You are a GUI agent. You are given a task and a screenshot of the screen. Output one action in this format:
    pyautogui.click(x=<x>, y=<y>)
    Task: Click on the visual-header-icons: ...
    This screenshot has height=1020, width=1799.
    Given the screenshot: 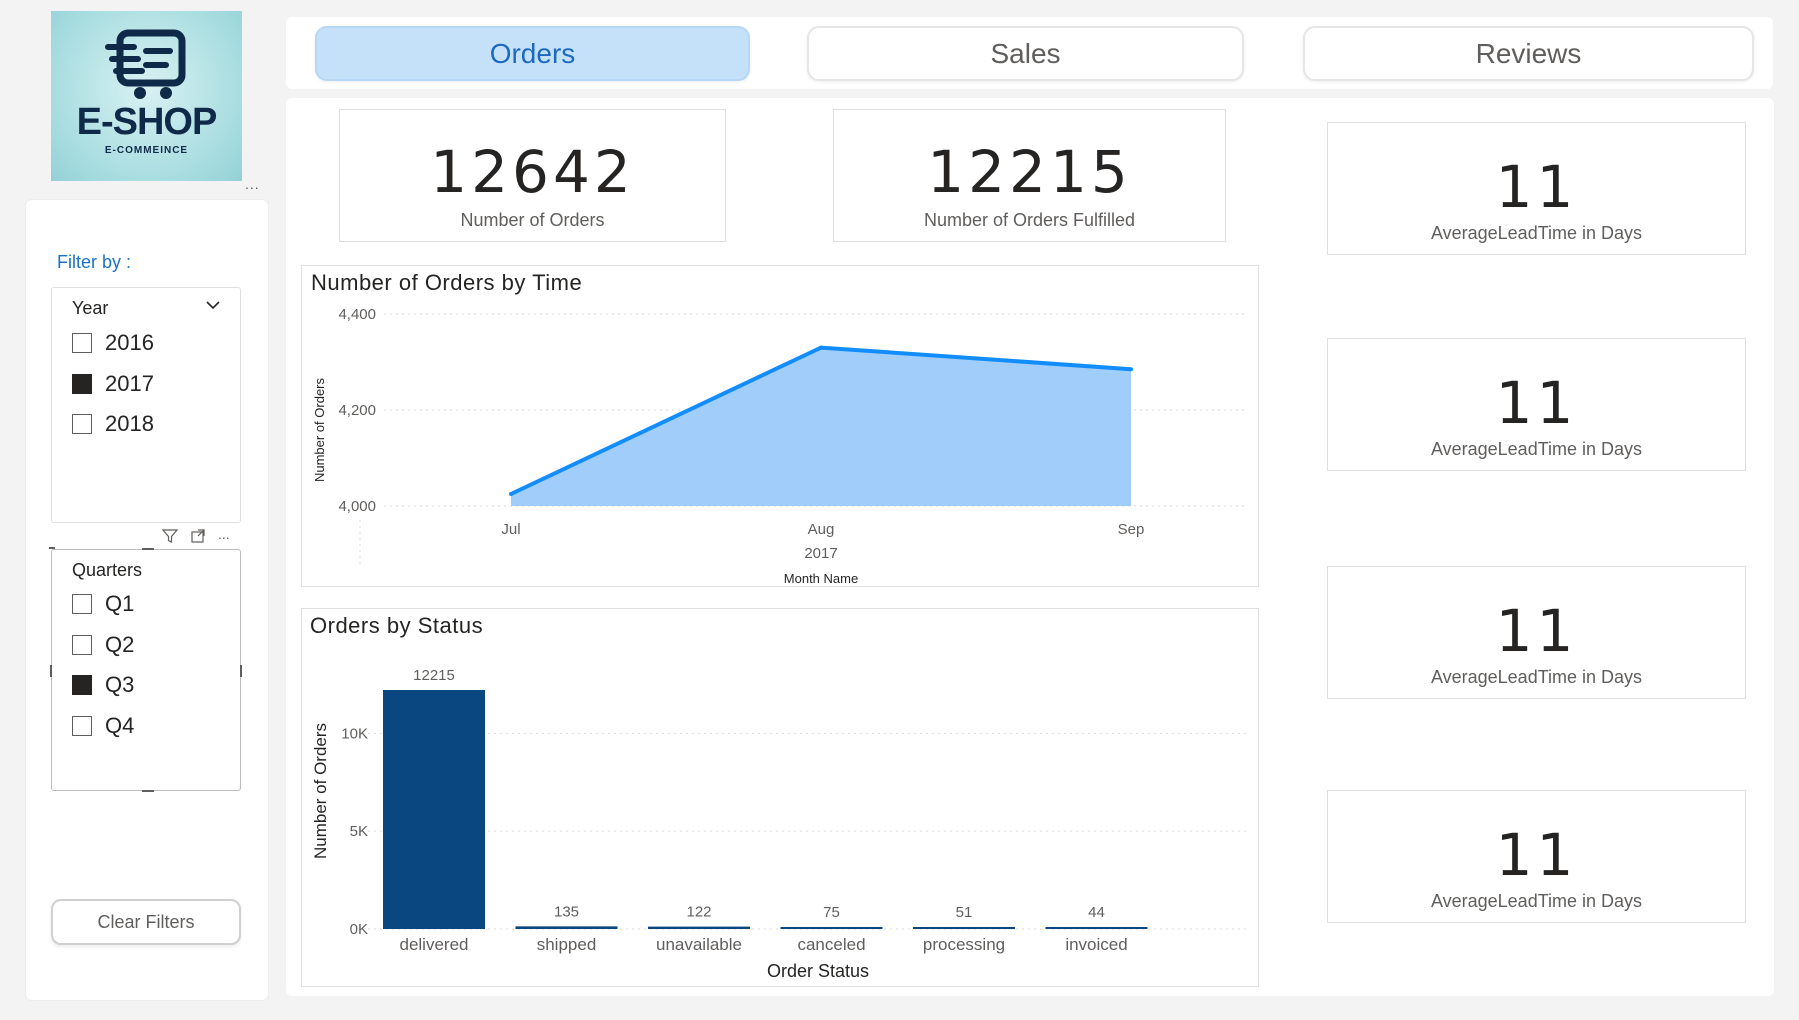 What is the action you would take?
    pyautogui.click(x=196, y=535)
    